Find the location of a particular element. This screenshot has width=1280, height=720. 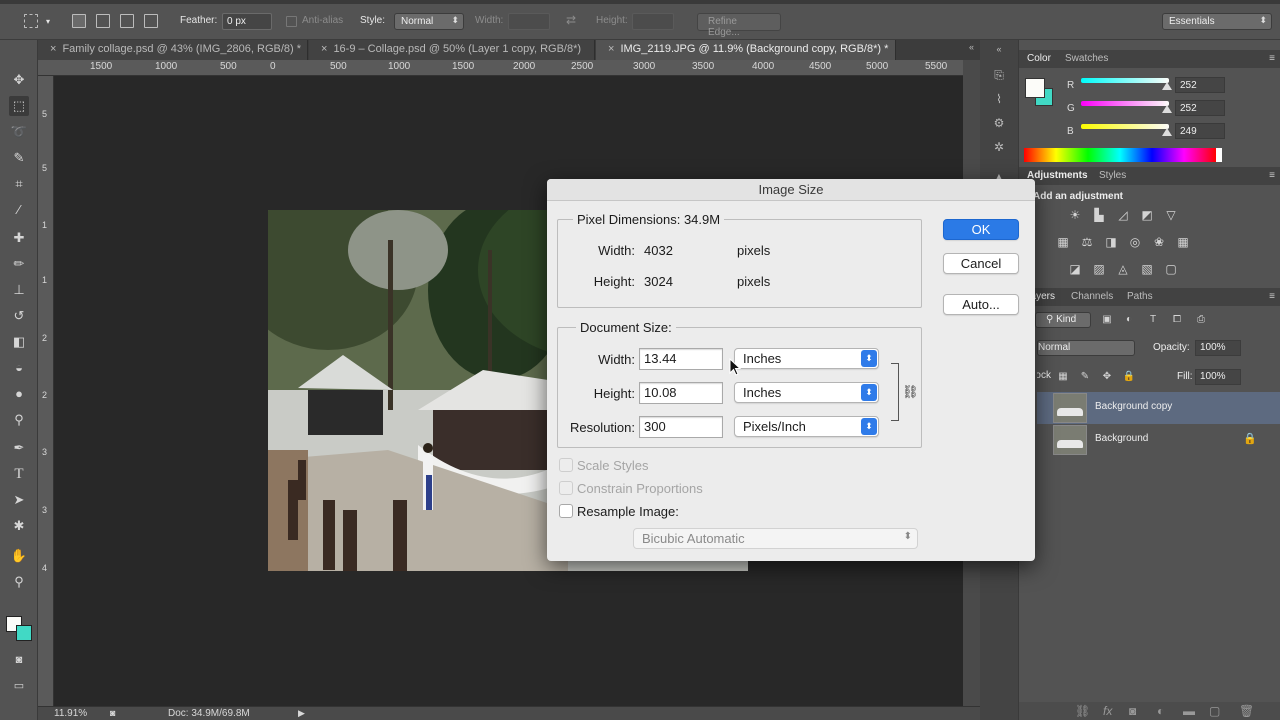

feather-input: 0 px is located at coordinates (247, 21).